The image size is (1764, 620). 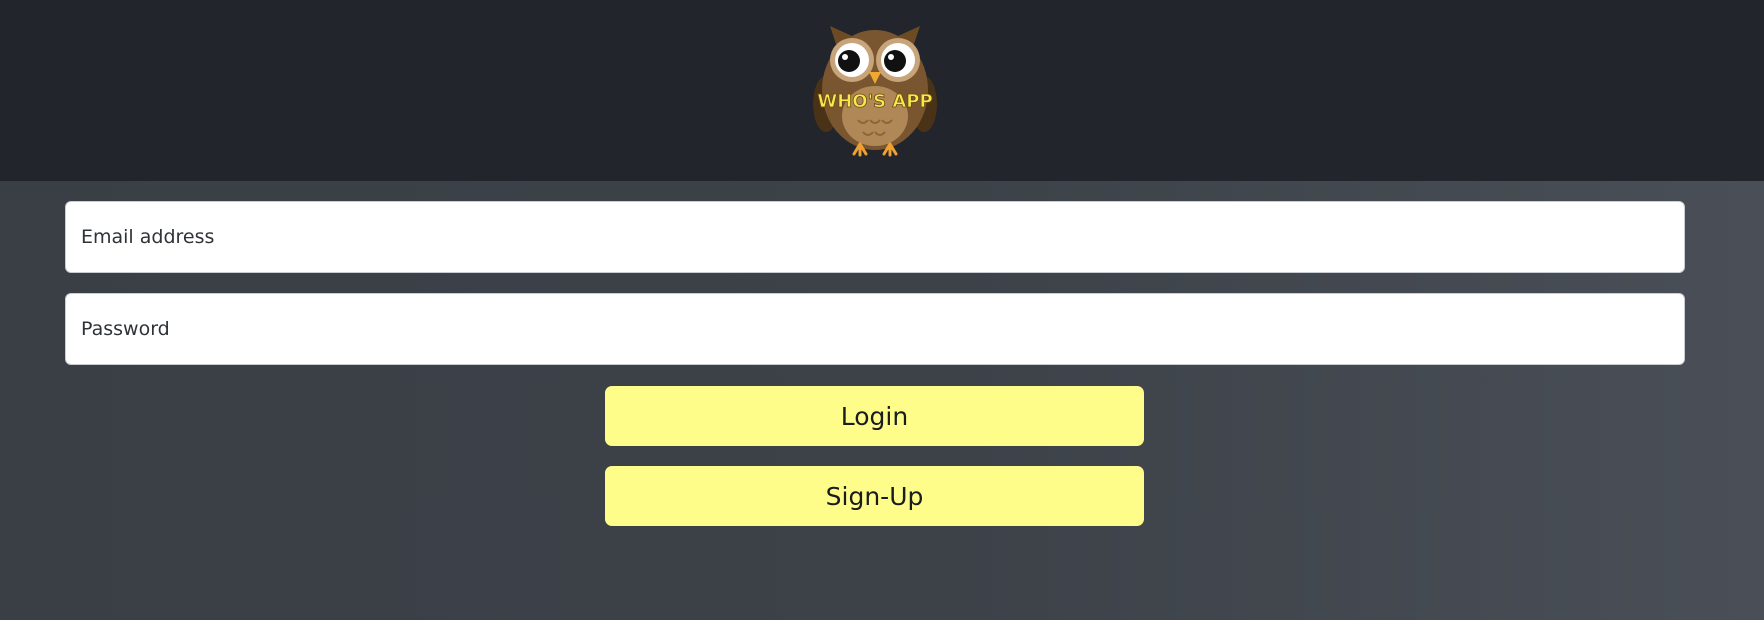 I want to click on app-logo: WHO'S APP, so click(x=875, y=87).